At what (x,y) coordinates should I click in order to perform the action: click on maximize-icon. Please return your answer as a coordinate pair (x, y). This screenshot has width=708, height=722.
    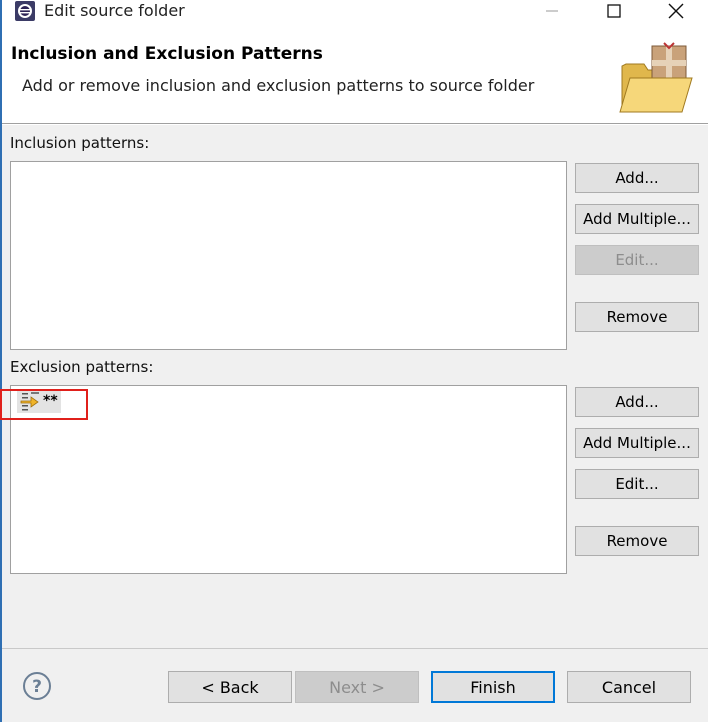
    Looking at the image, I should click on (614, 11).